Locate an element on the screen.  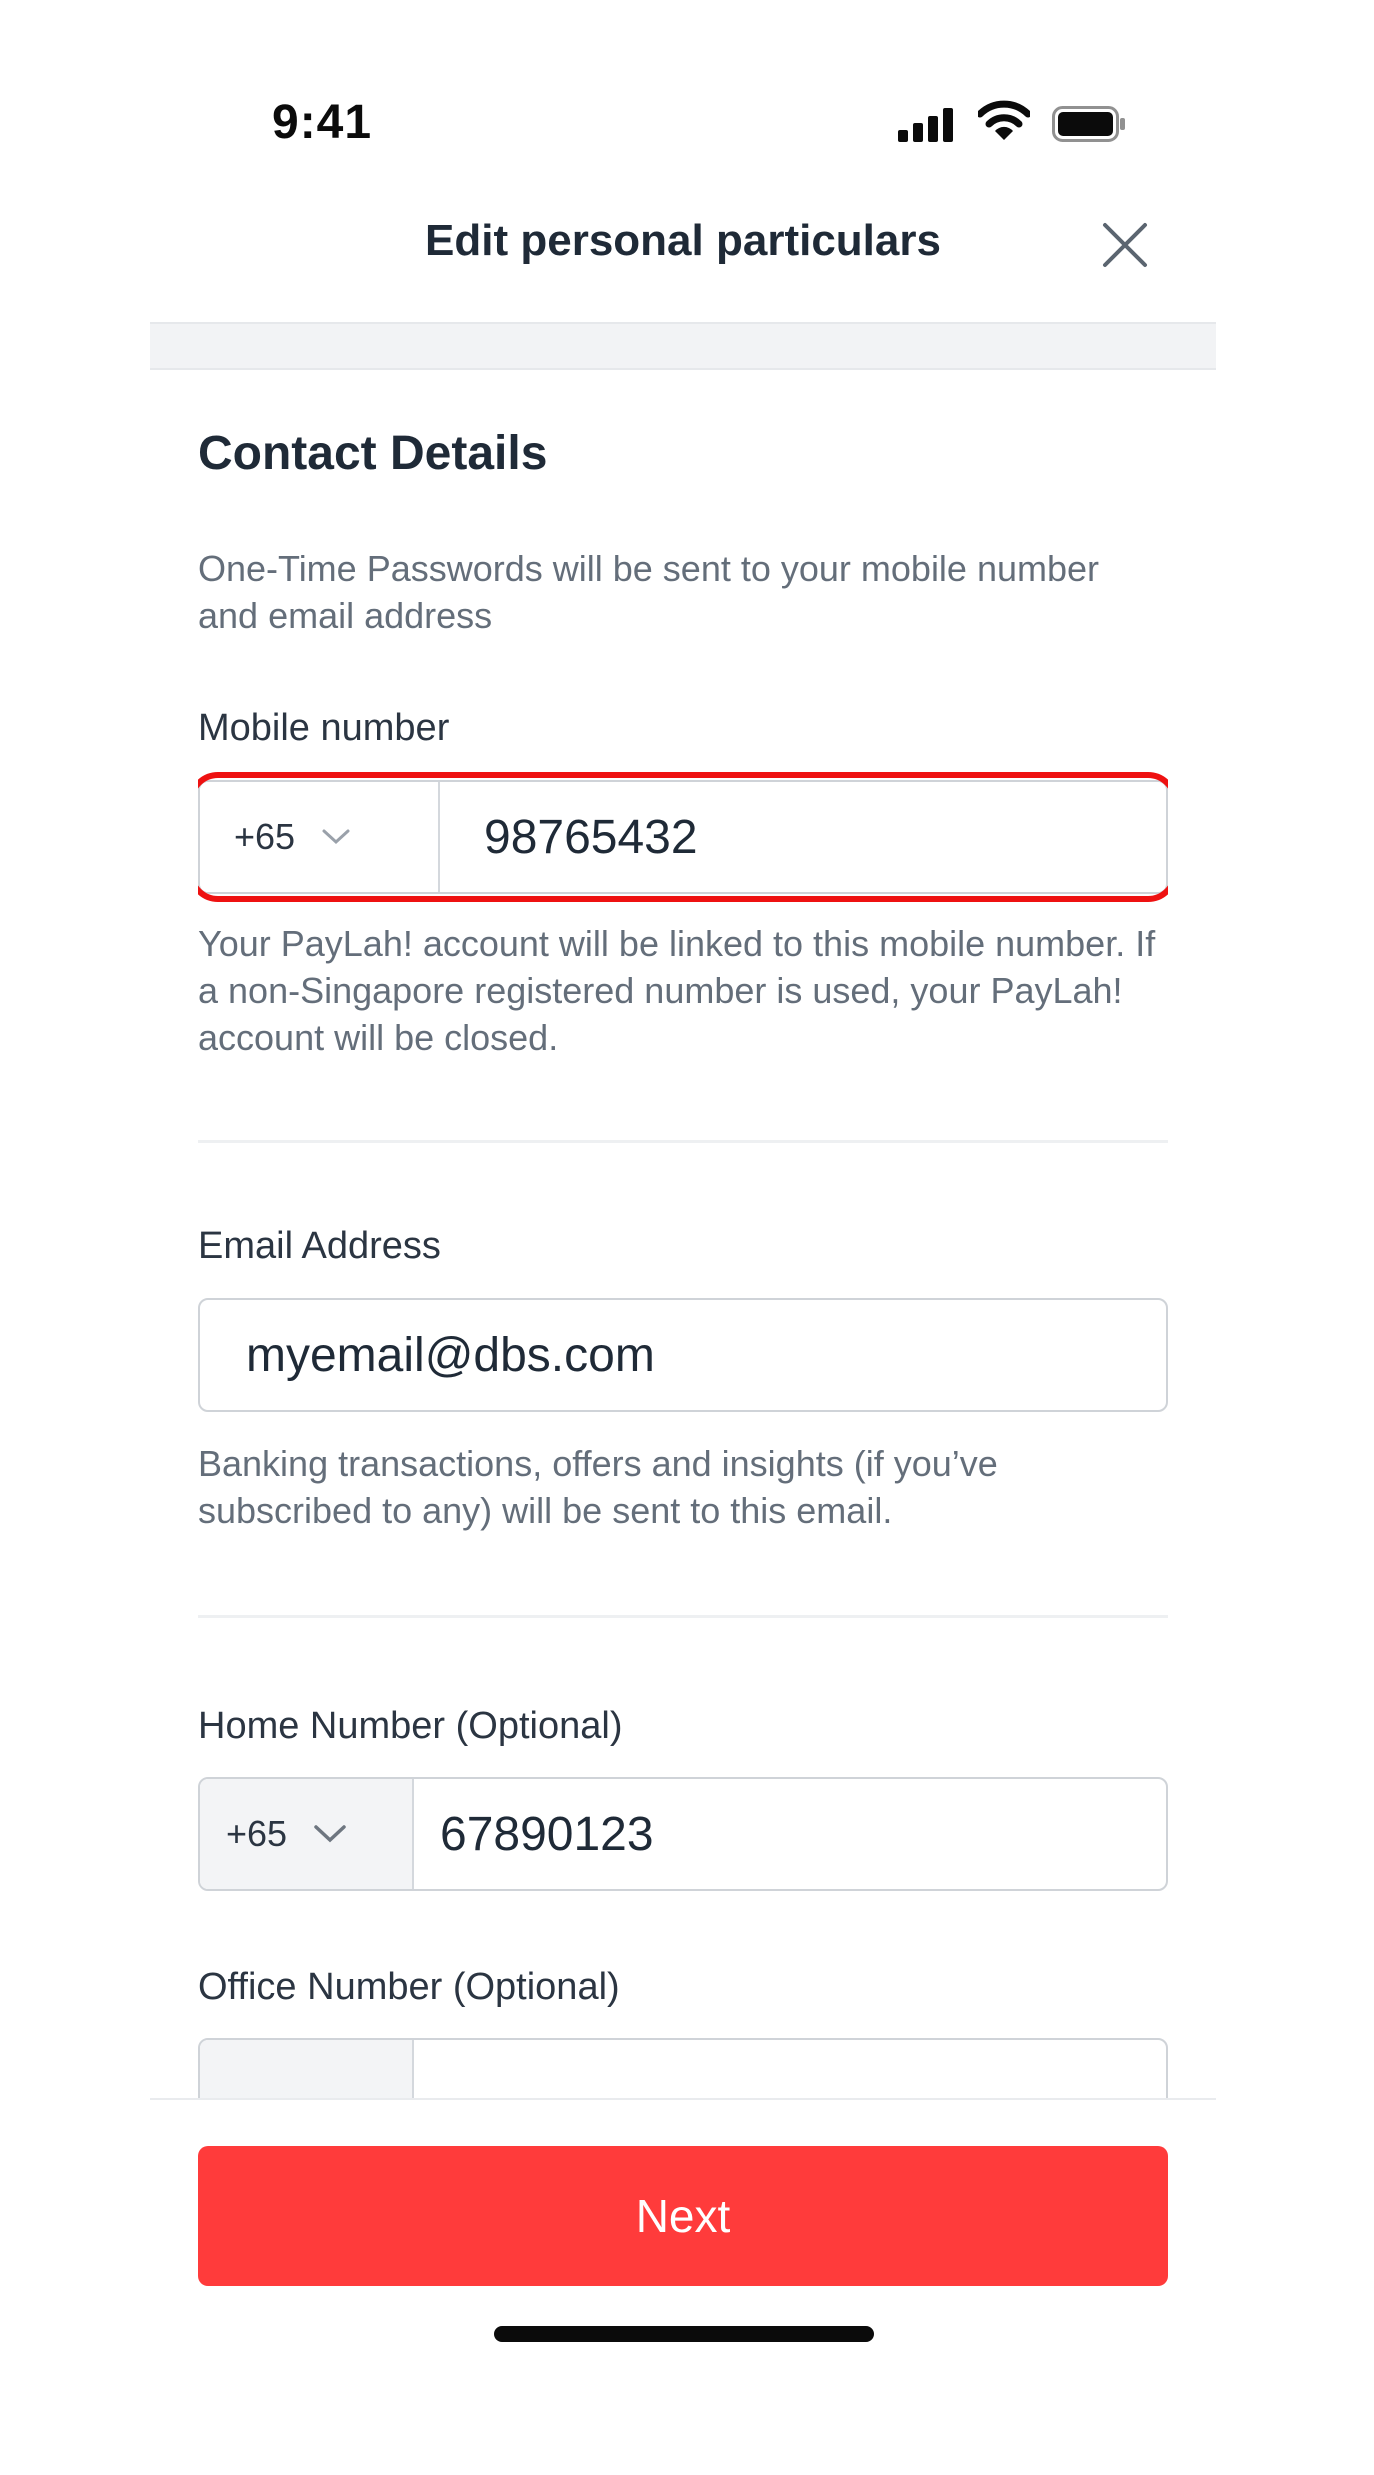
mobile-country-code: +65 is located at coordinates (265, 836).